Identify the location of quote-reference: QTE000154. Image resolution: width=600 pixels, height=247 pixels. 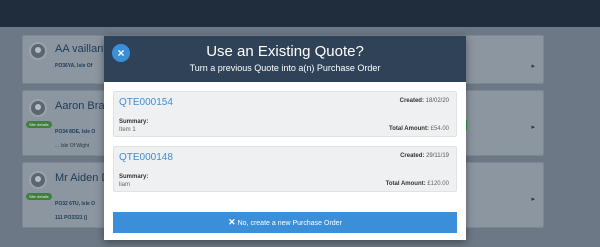
(146, 102).